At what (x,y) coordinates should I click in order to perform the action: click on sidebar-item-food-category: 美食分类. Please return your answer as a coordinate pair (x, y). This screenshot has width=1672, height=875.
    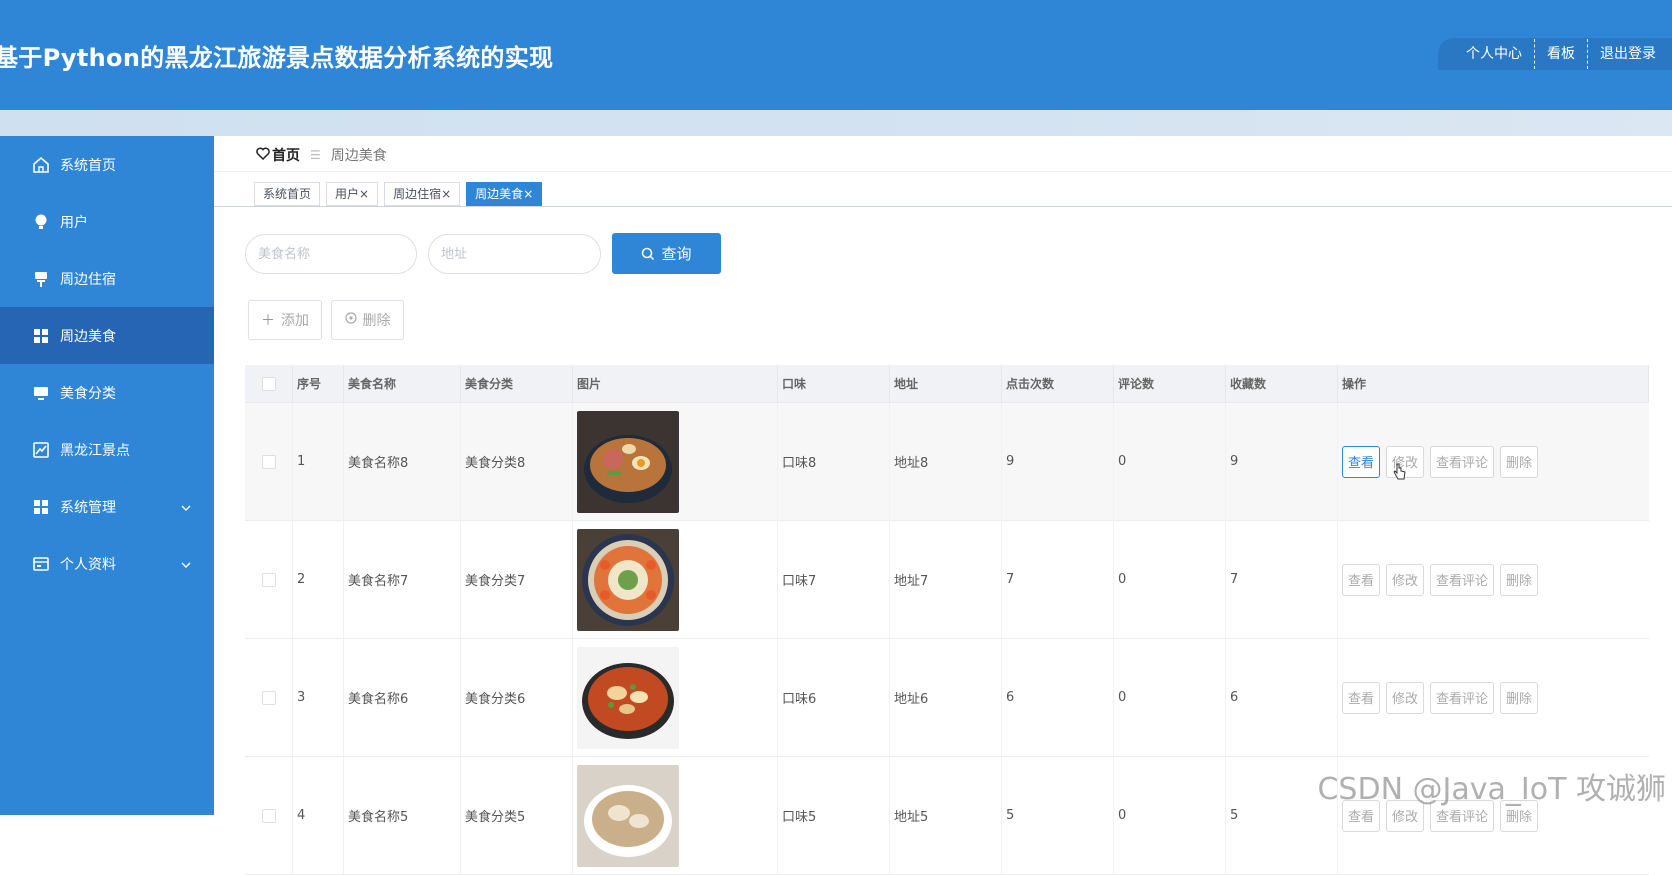
    Looking at the image, I should click on (107, 392).